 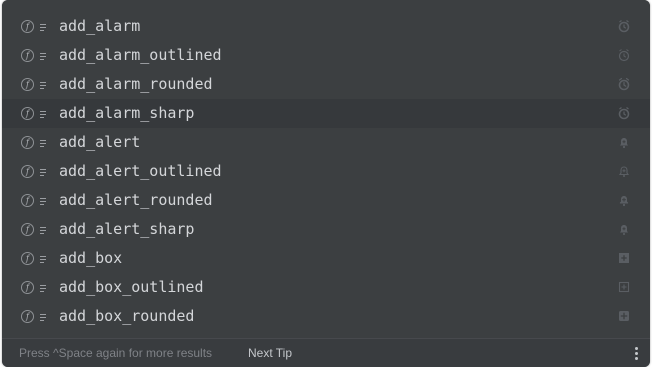 What do you see at coordinates (326, 113) in the screenshot?
I see `completion-item-add-alarm-sharp: f add_alarm_sharp` at bounding box center [326, 113].